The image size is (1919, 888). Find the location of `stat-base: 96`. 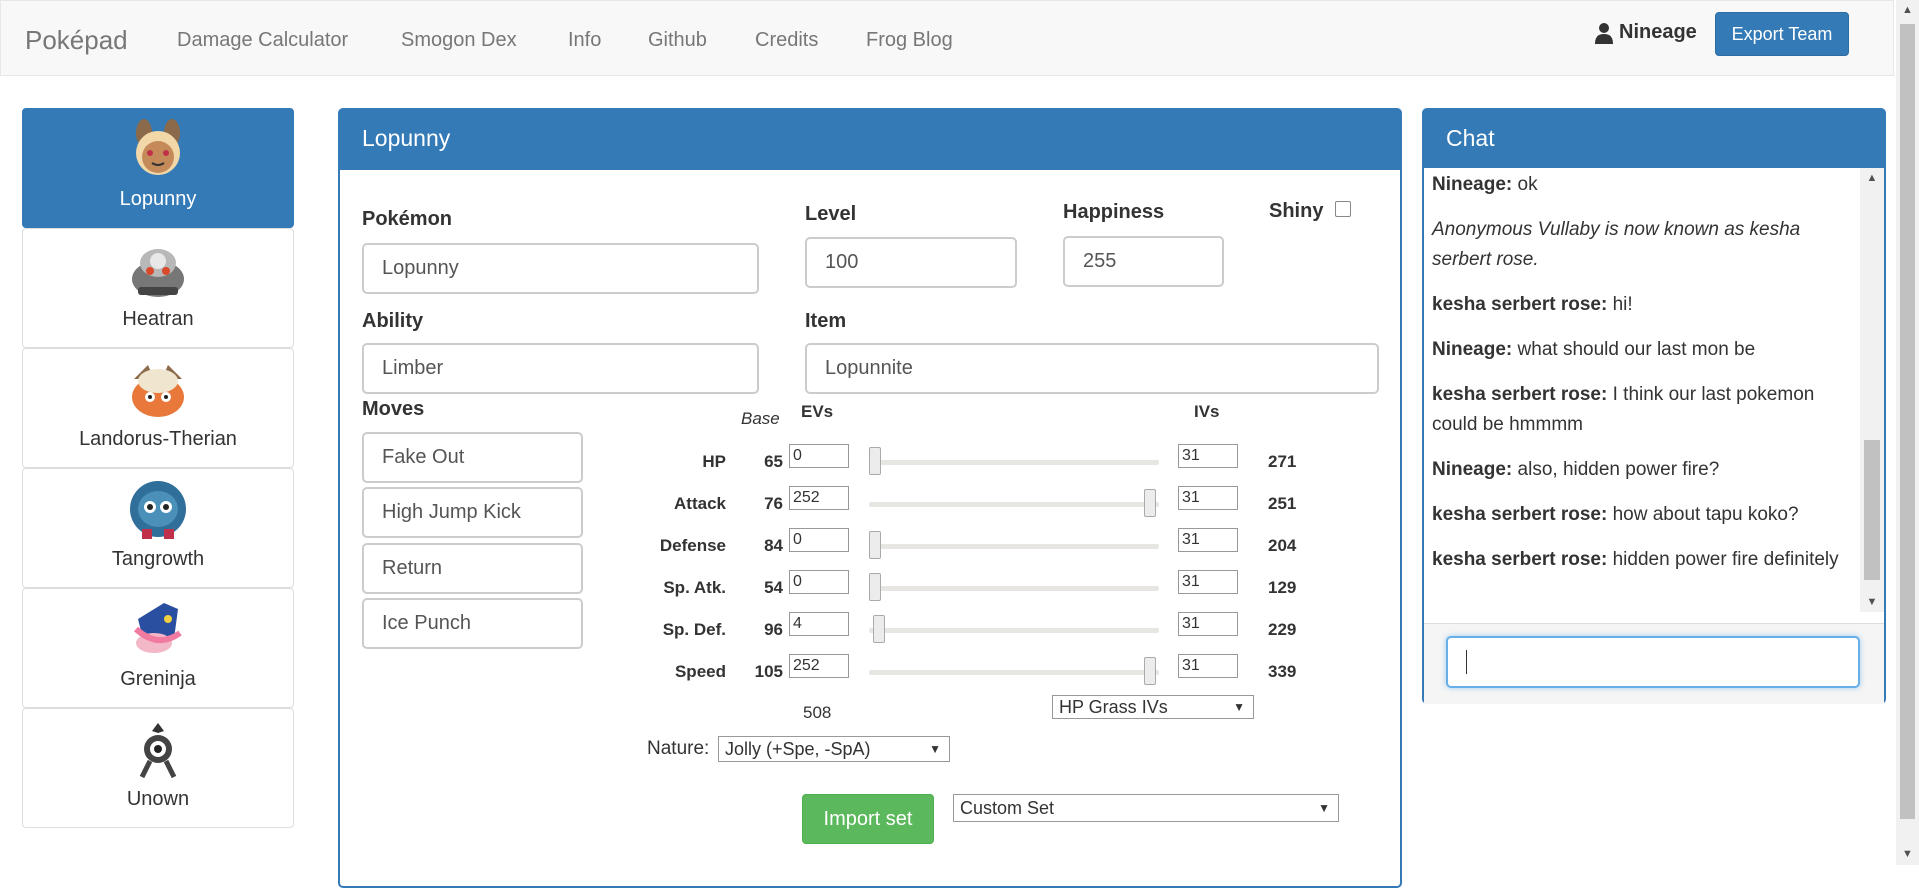

stat-base: 96 is located at coordinates (773, 629).